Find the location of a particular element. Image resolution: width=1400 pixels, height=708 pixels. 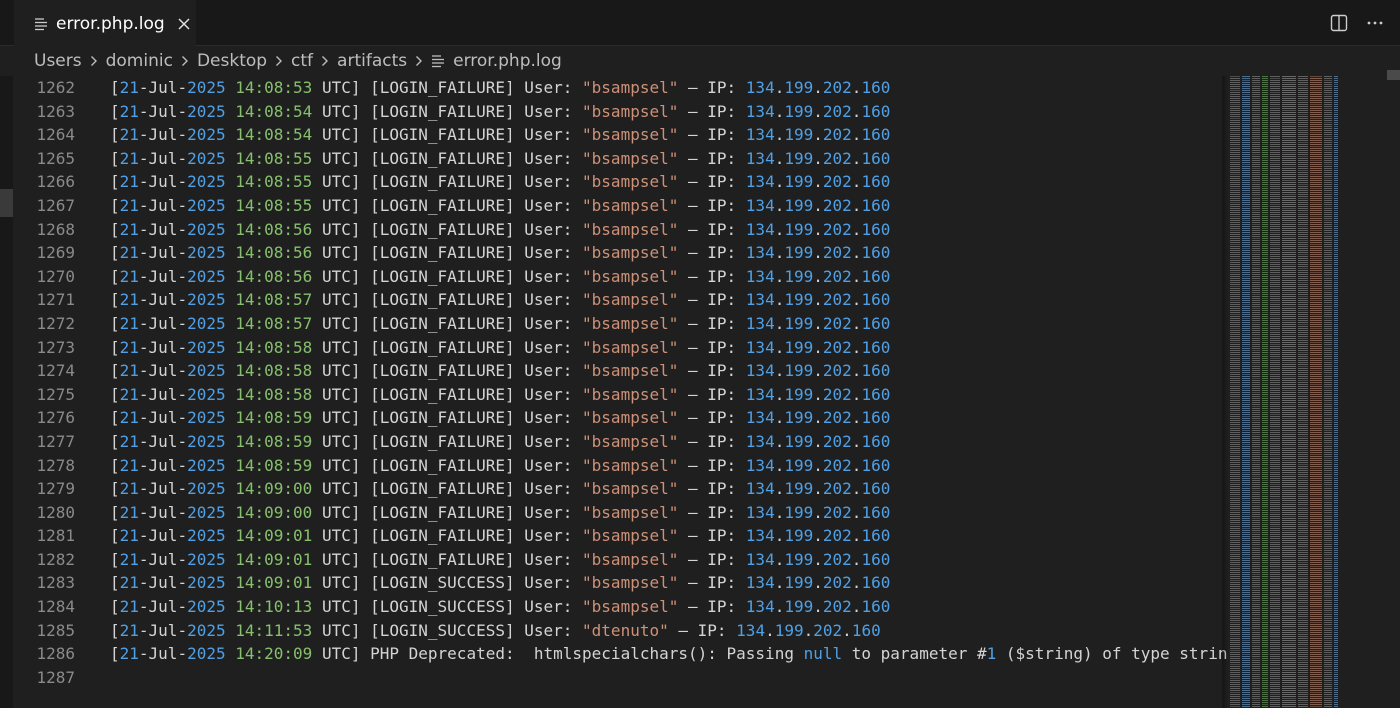

scrollbar-thumb is located at coordinates (1393, 75).